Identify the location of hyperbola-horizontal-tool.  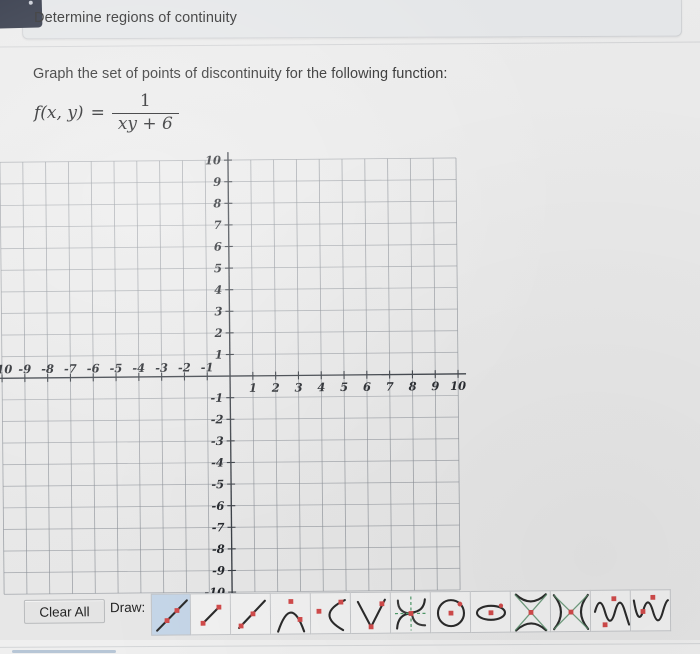
(571, 611).